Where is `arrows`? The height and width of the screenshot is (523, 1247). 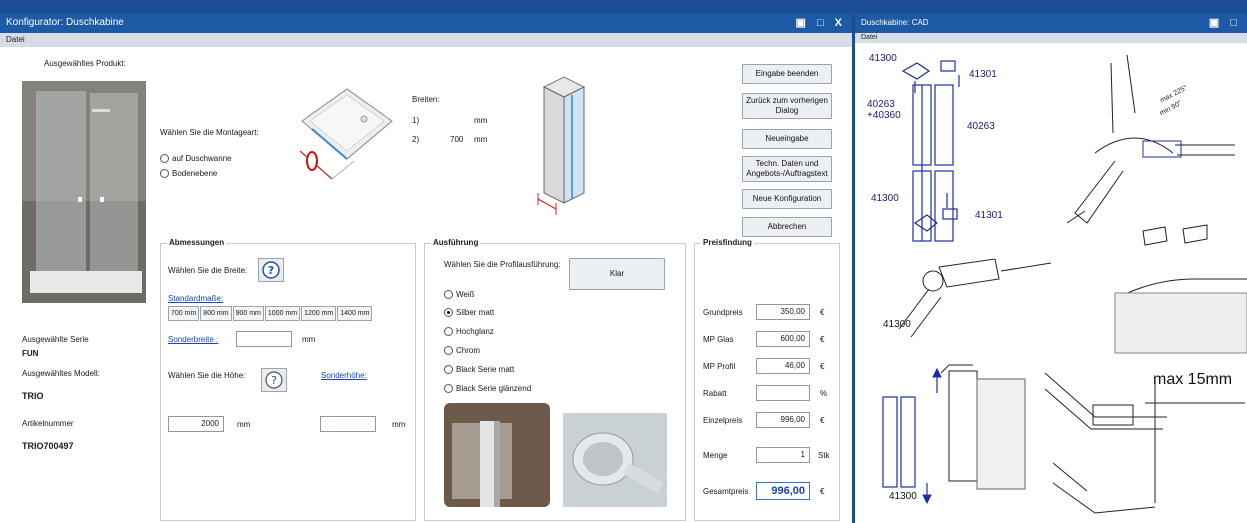
arrows is located at coordinates (932, 436).